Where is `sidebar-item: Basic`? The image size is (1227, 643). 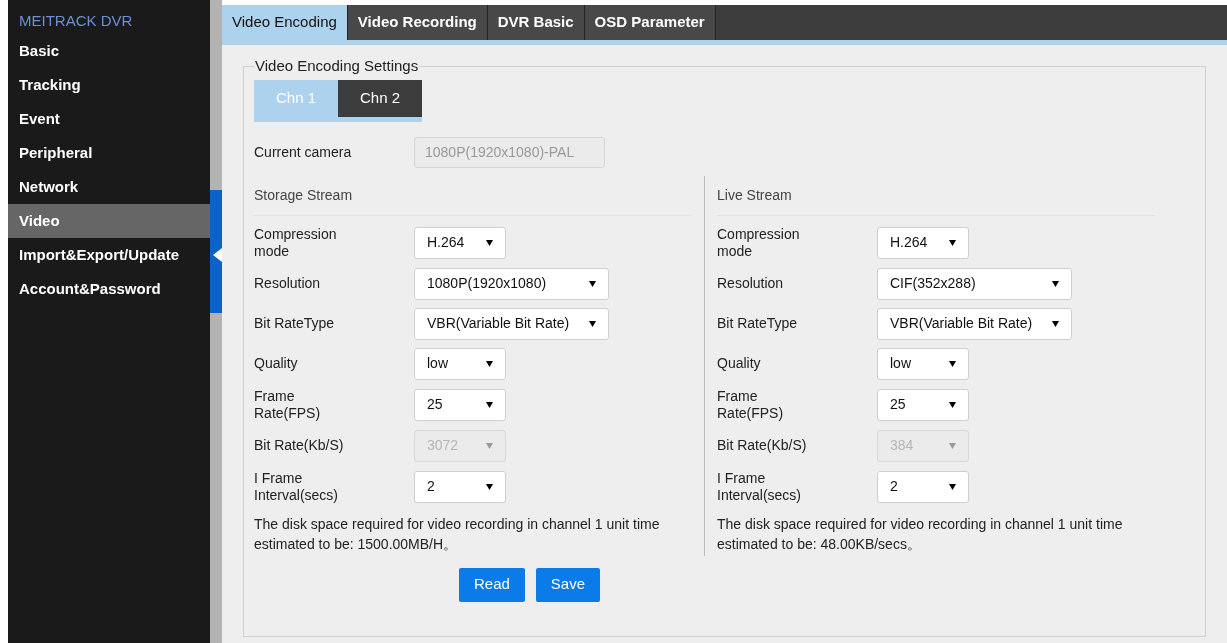
sidebar-item: Basic is located at coordinates (109, 51).